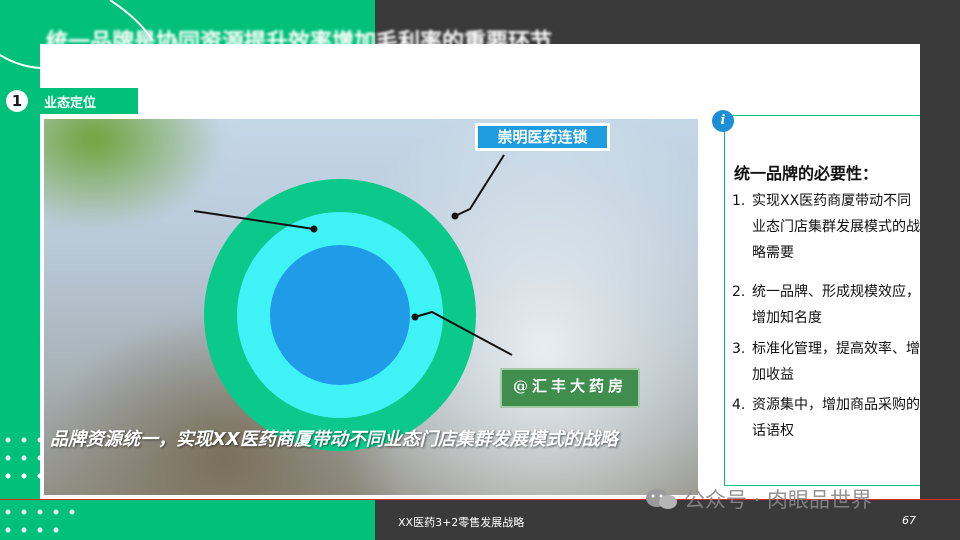  I want to click on info-item-number: 2., so click(739, 292).